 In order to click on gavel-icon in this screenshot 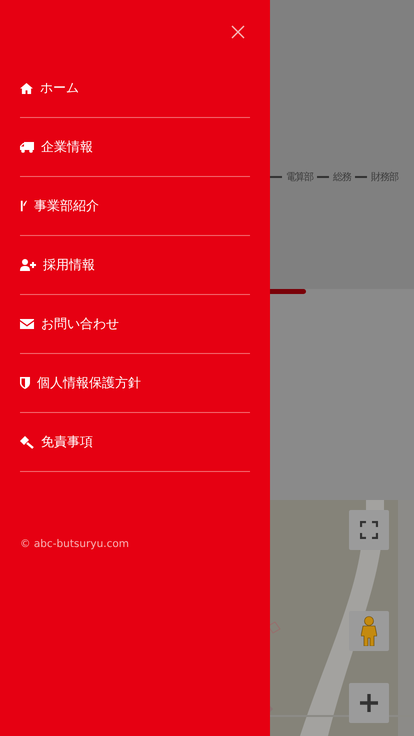, I will do `click(27, 442)`.